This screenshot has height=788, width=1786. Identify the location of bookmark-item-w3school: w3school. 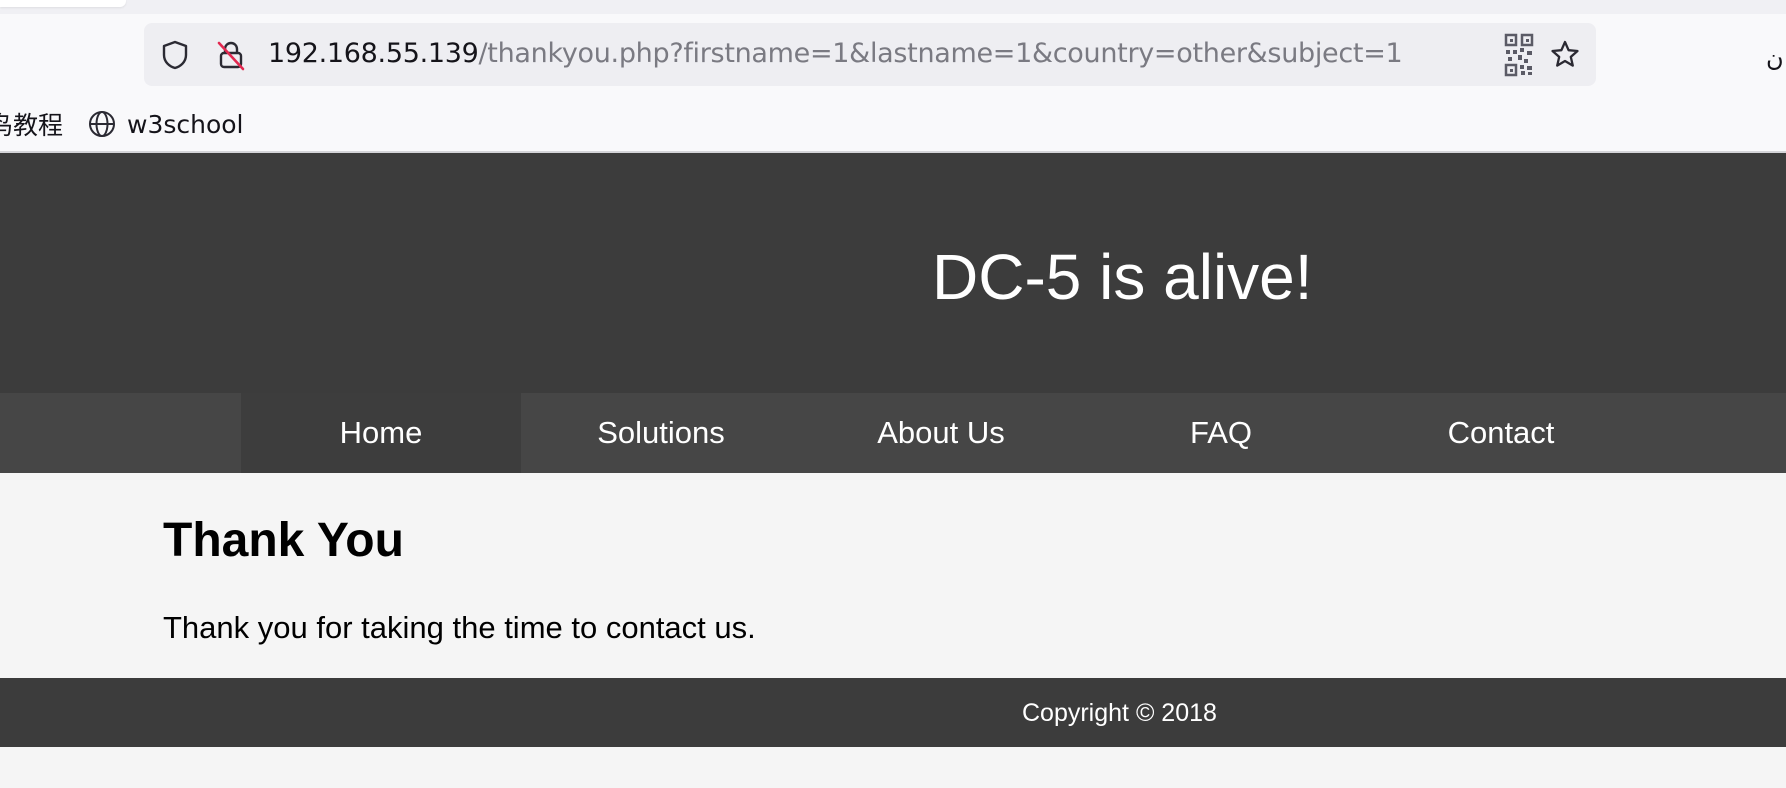
(165, 124).